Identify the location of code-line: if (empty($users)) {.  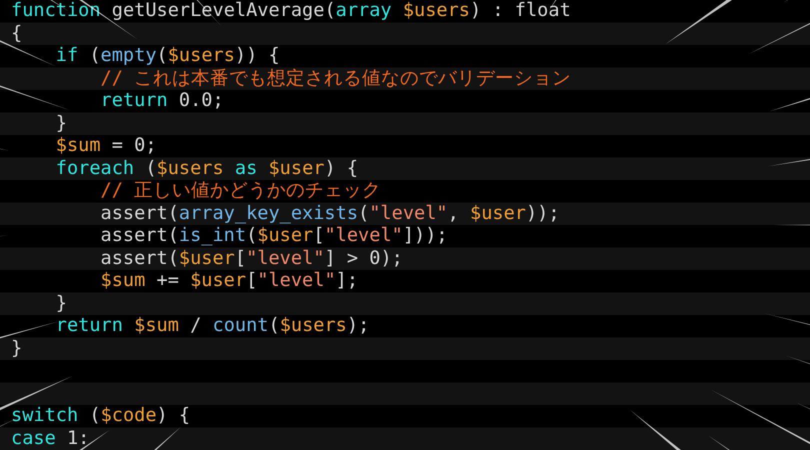
(168, 55).